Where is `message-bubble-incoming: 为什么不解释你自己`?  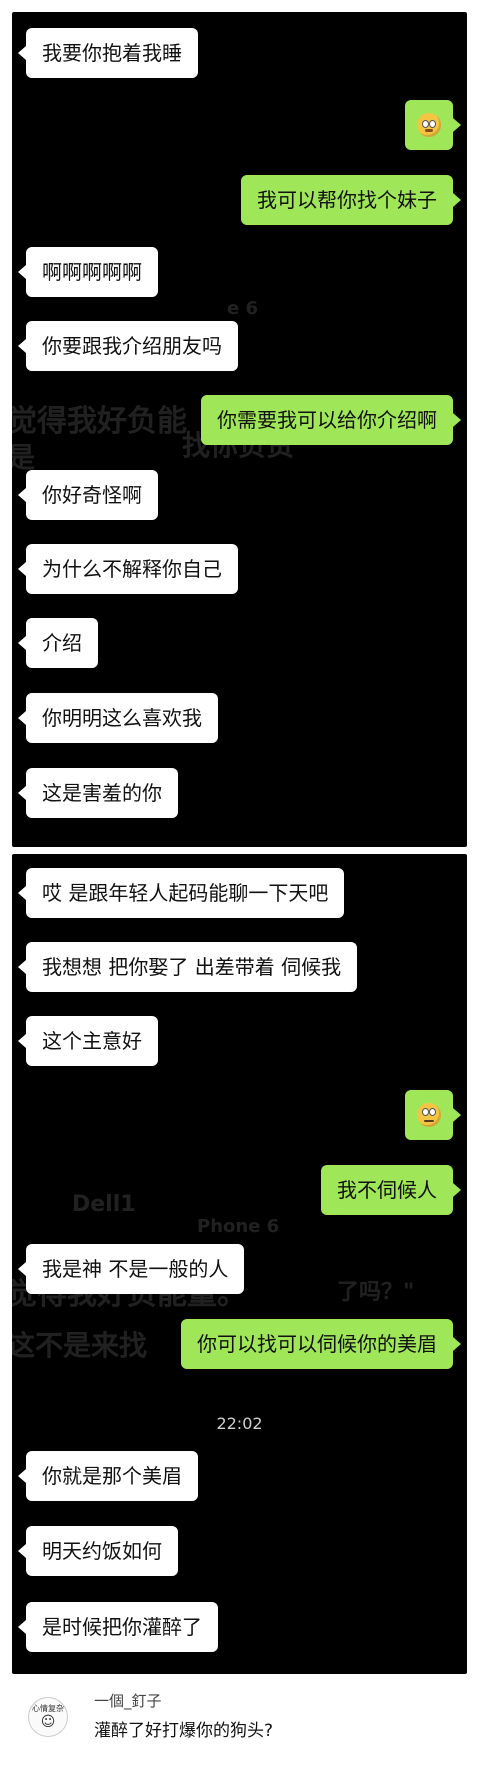 message-bubble-incoming: 为什么不解释你自己 is located at coordinates (128, 569).